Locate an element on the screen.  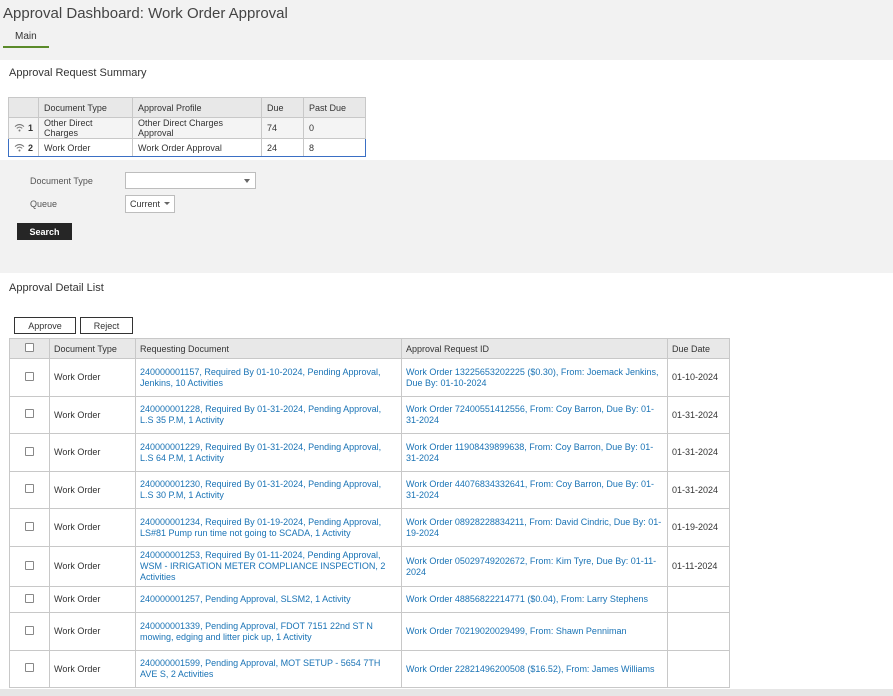
summary-header-due: Due is located at coordinates (283, 107).